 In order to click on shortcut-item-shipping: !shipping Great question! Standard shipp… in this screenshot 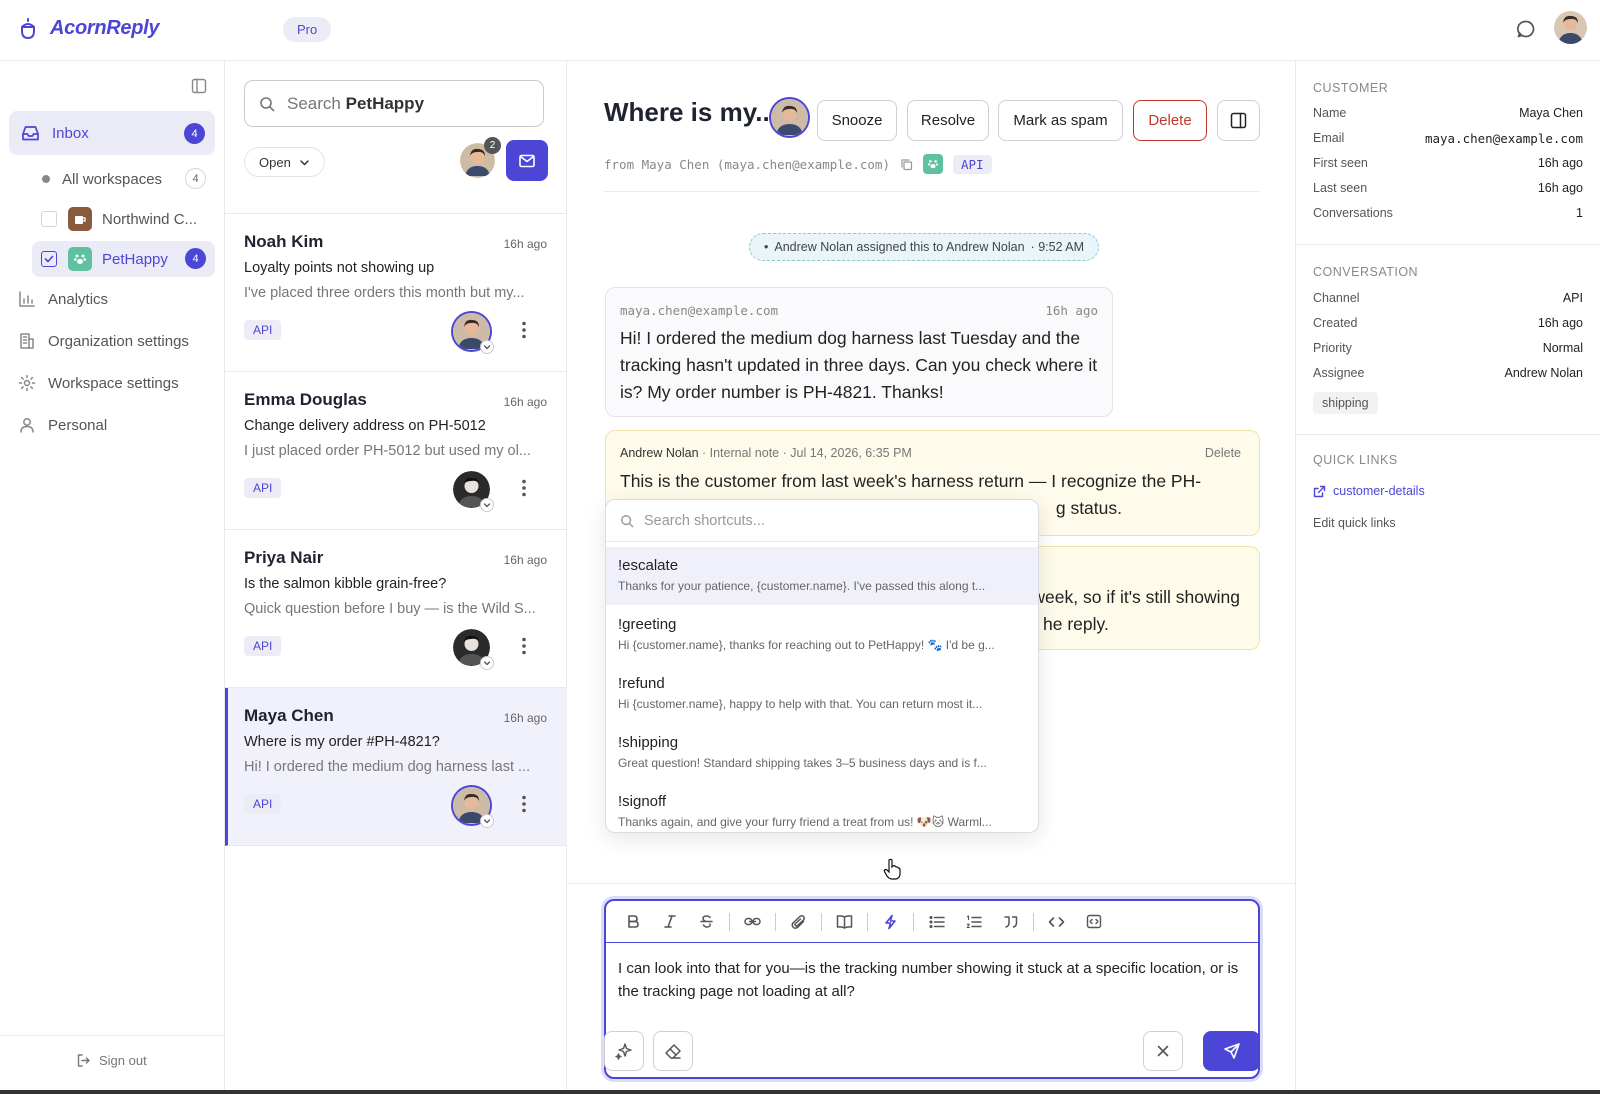, I will do `click(822, 753)`.